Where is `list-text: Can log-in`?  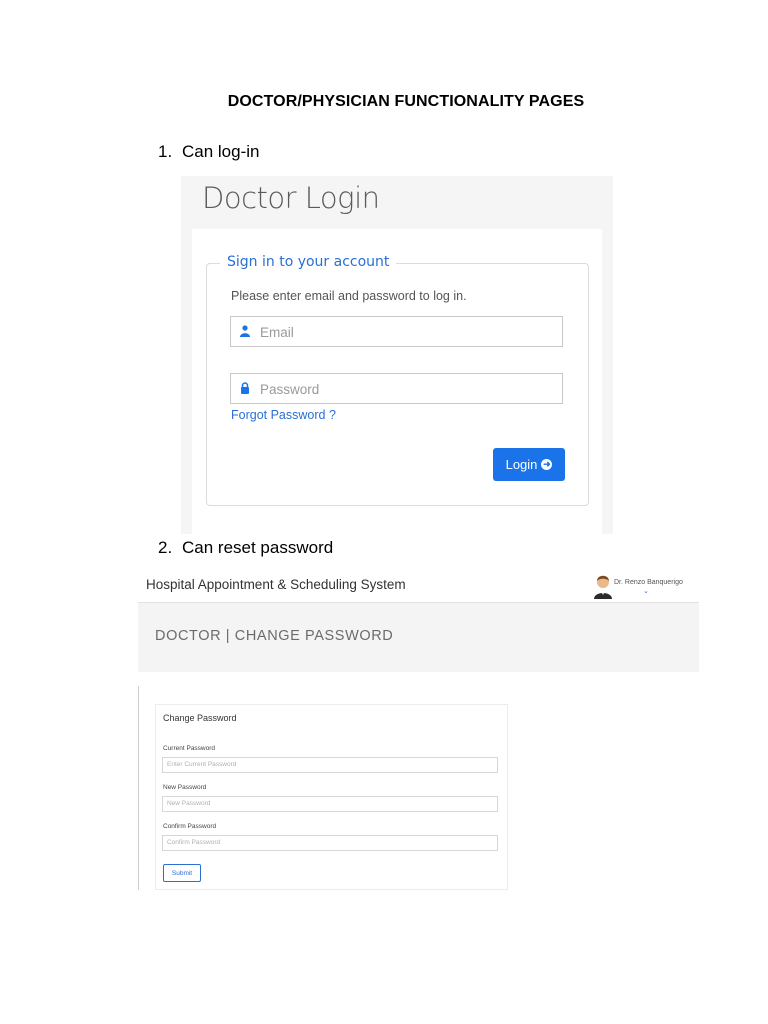 list-text: Can log-in is located at coordinates (221, 151).